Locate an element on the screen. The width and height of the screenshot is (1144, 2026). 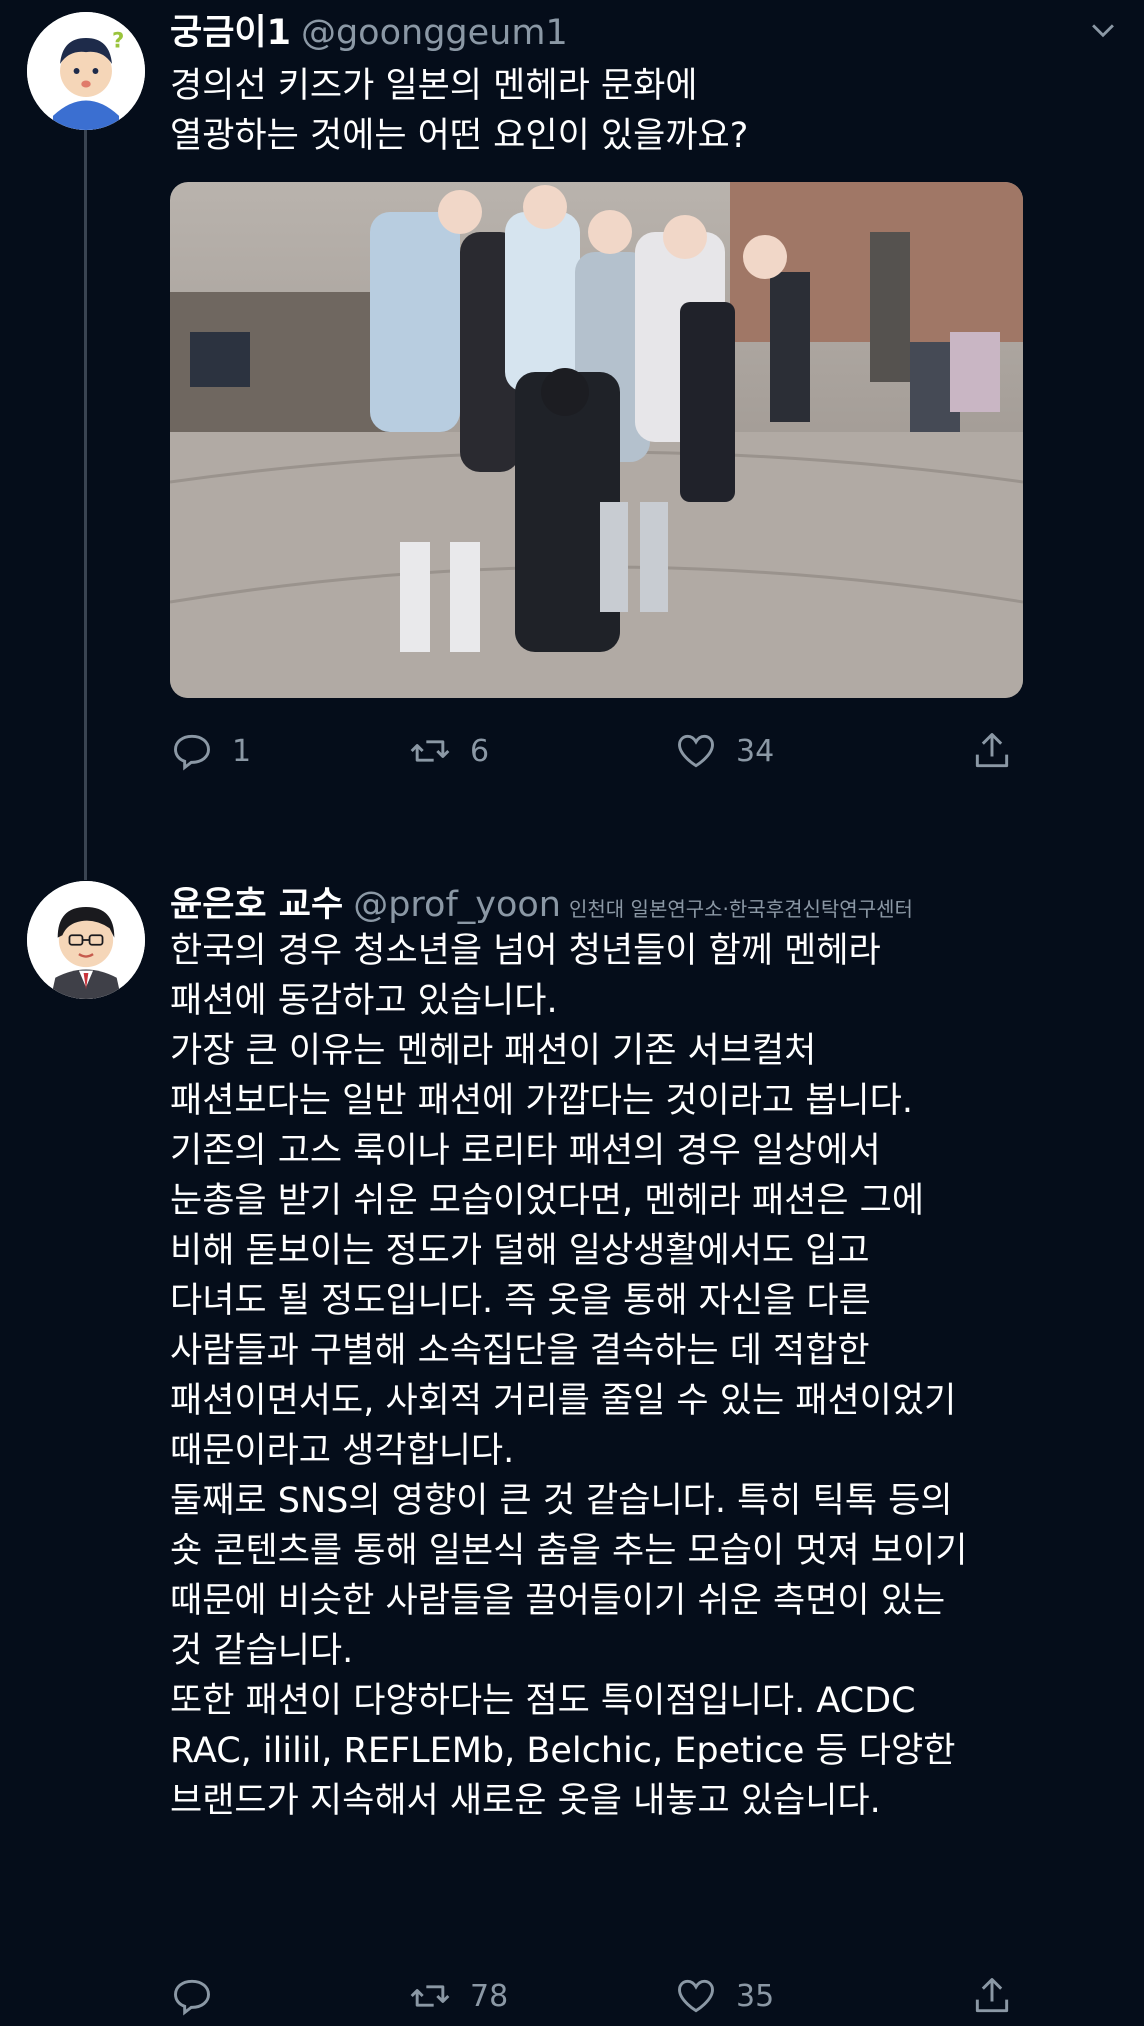
thread-connector-line is located at coordinates (85, 504).